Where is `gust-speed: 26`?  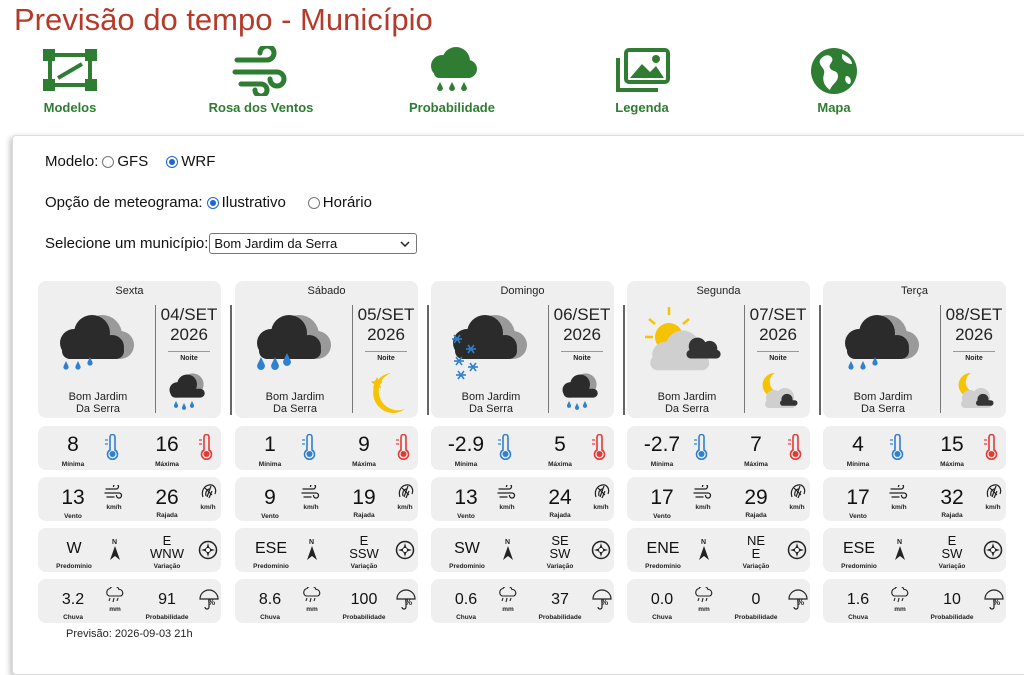 gust-speed: 26 is located at coordinates (167, 497).